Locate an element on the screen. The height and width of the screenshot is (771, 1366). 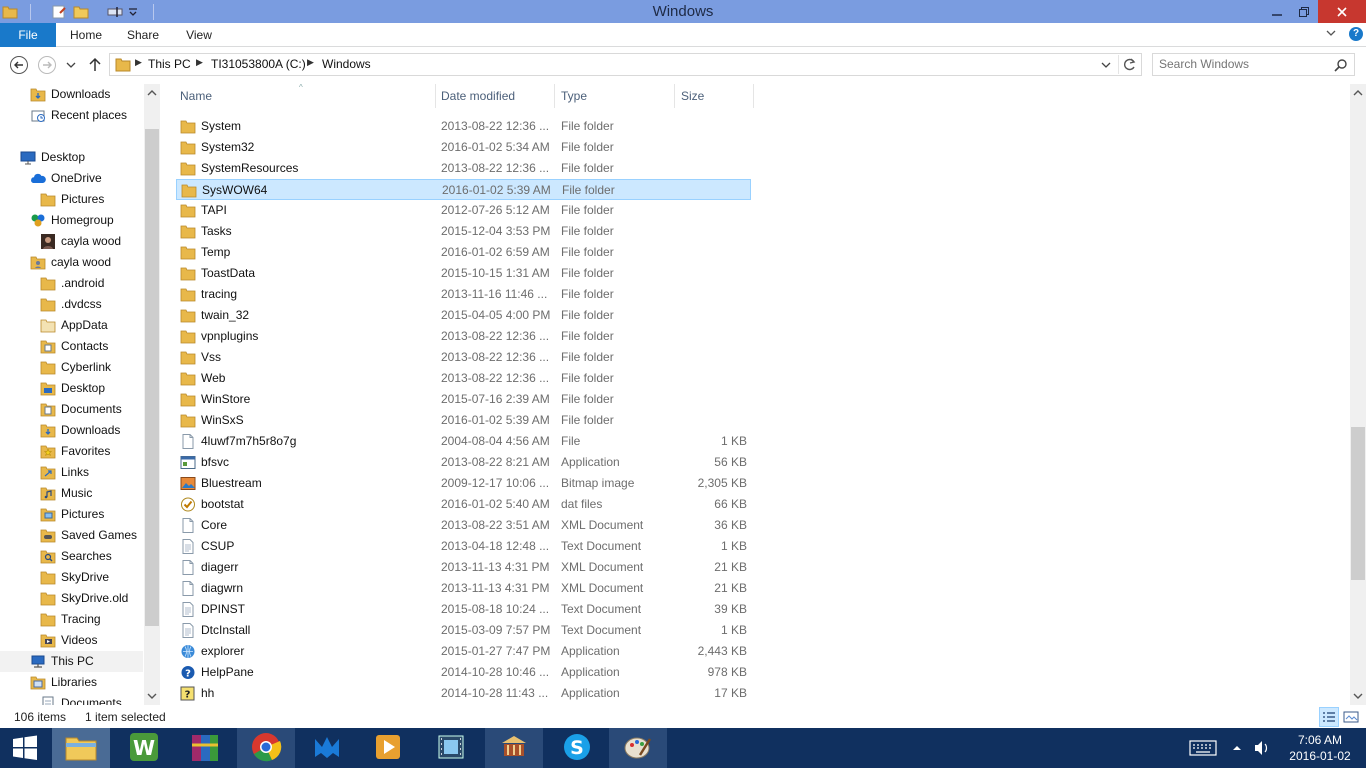
address-bar: ▶ This PC ▶ TI31053800A (C:) ▶ Windows is located at coordinates (625, 64).